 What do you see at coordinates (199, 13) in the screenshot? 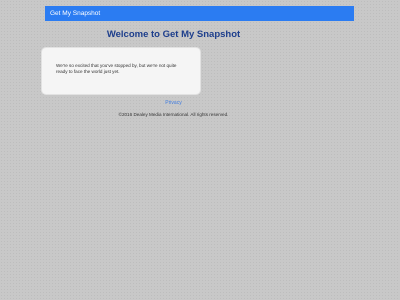
I see `top-navbar: Get My Snapshot` at bounding box center [199, 13].